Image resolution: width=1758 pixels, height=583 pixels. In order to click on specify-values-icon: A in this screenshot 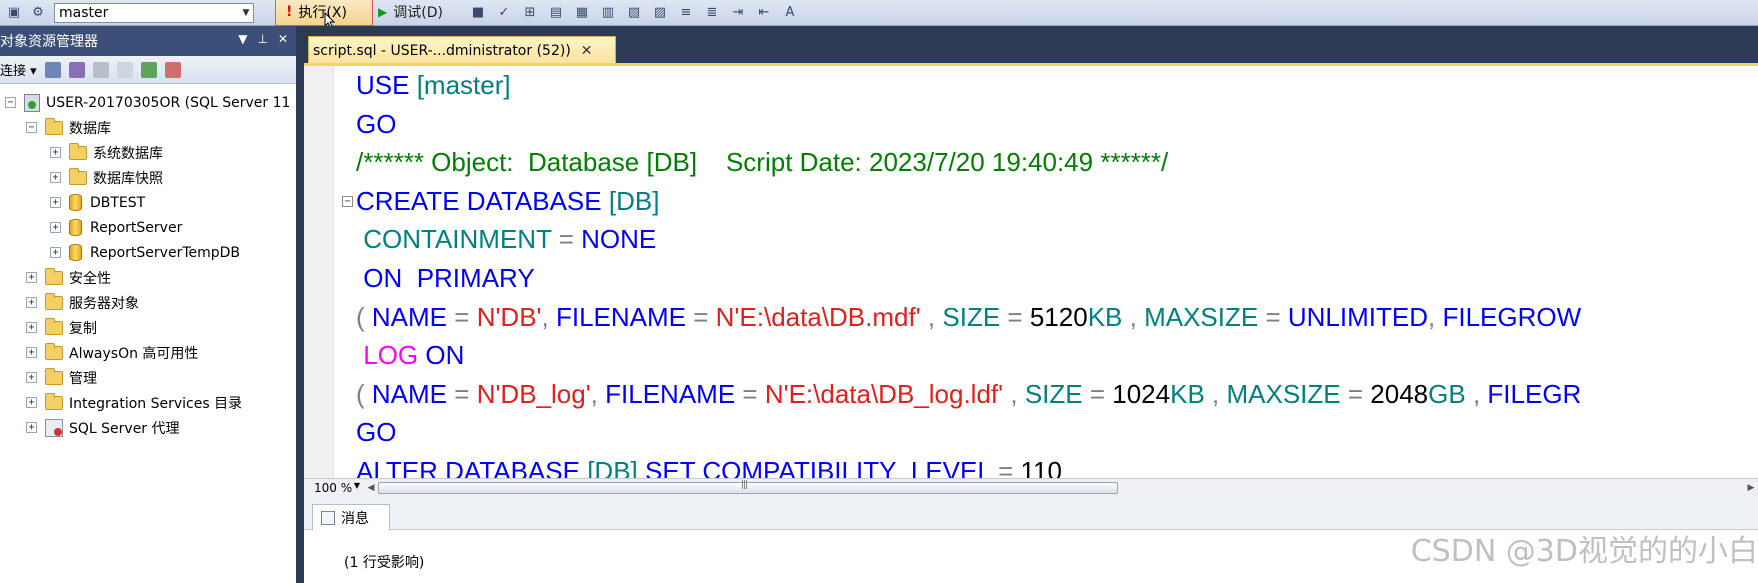, I will do `click(790, 12)`.